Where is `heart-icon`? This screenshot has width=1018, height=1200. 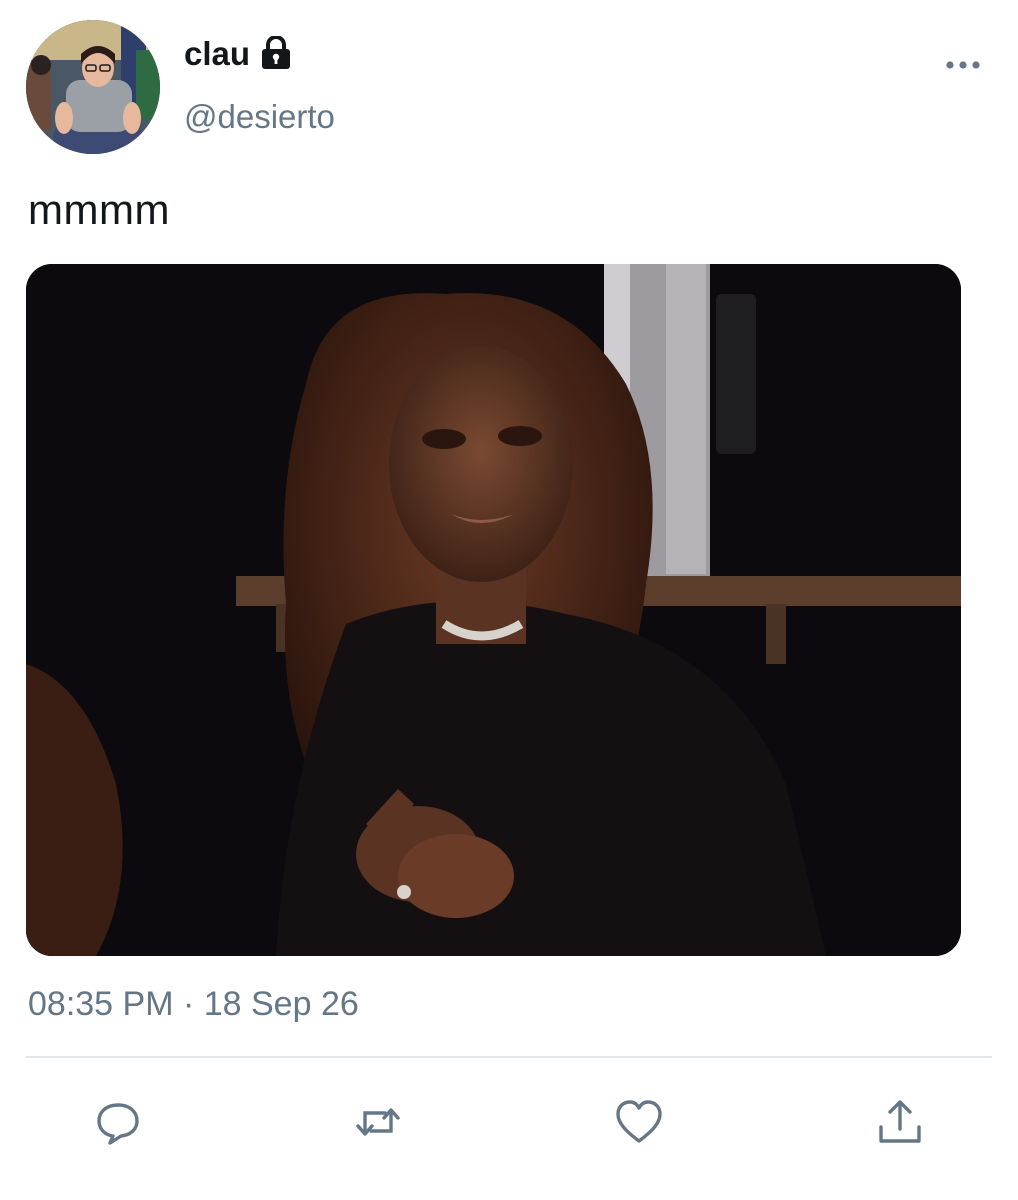
heart-icon is located at coordinates (639, 1121).